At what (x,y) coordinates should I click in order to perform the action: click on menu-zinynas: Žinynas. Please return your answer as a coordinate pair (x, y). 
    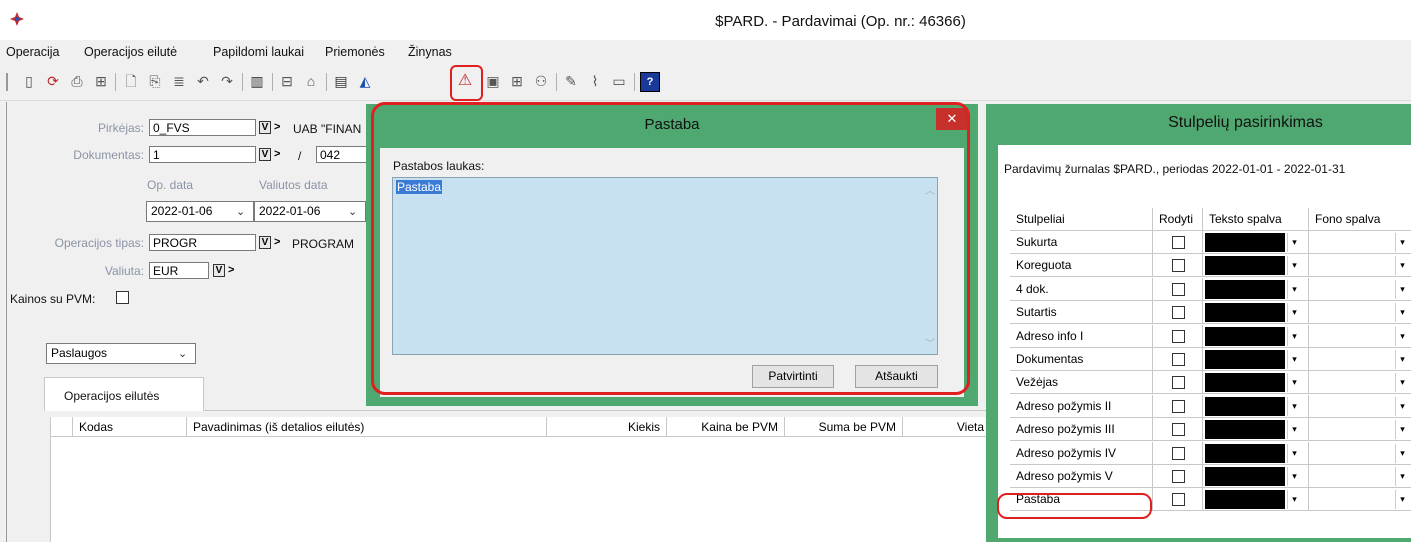
    Looking at the image, I should click on (430, 52).